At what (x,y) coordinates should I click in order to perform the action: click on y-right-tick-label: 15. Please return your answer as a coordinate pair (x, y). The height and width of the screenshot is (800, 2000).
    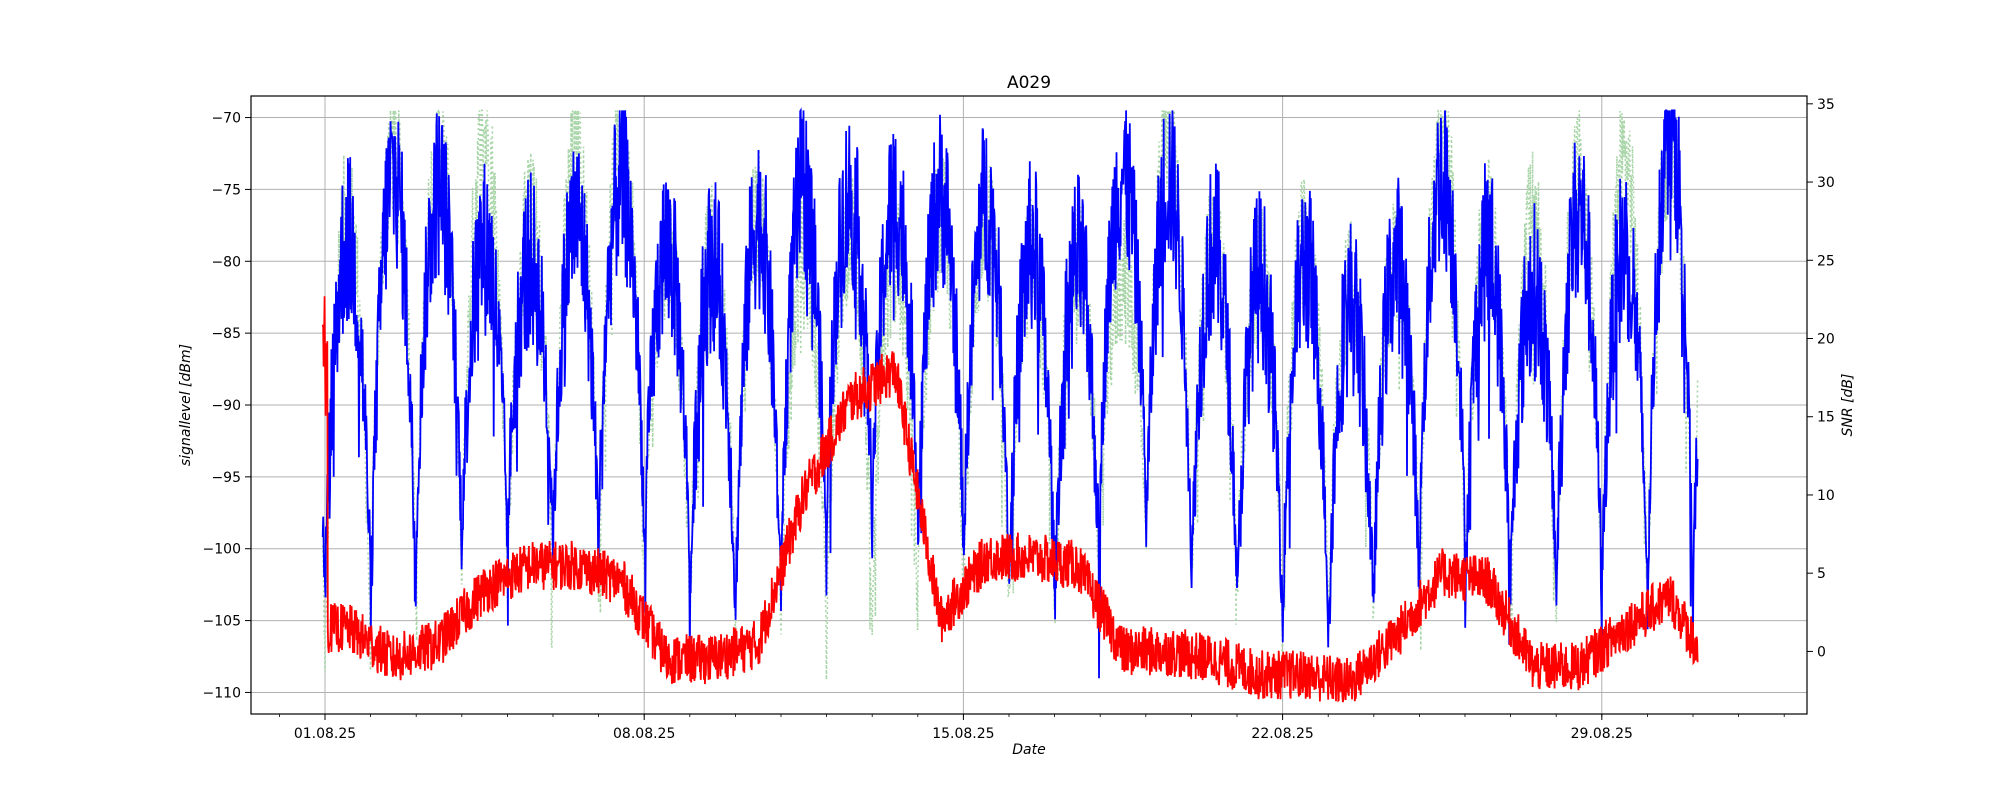
    Looking at the image, I should click on (1826, 418).